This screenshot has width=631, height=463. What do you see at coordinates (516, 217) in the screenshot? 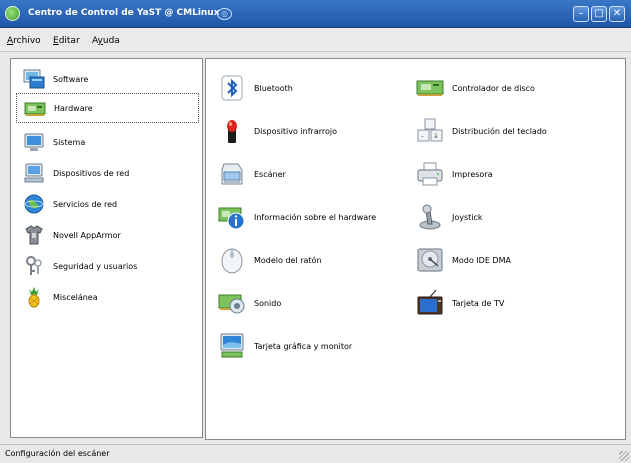
I see `module-joystick: Joystick` at bounding box center [516, 217].